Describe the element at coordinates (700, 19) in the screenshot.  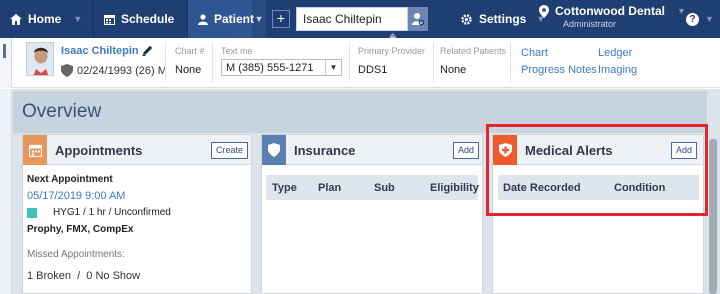
I see `help-button: ? ▼` at that location.